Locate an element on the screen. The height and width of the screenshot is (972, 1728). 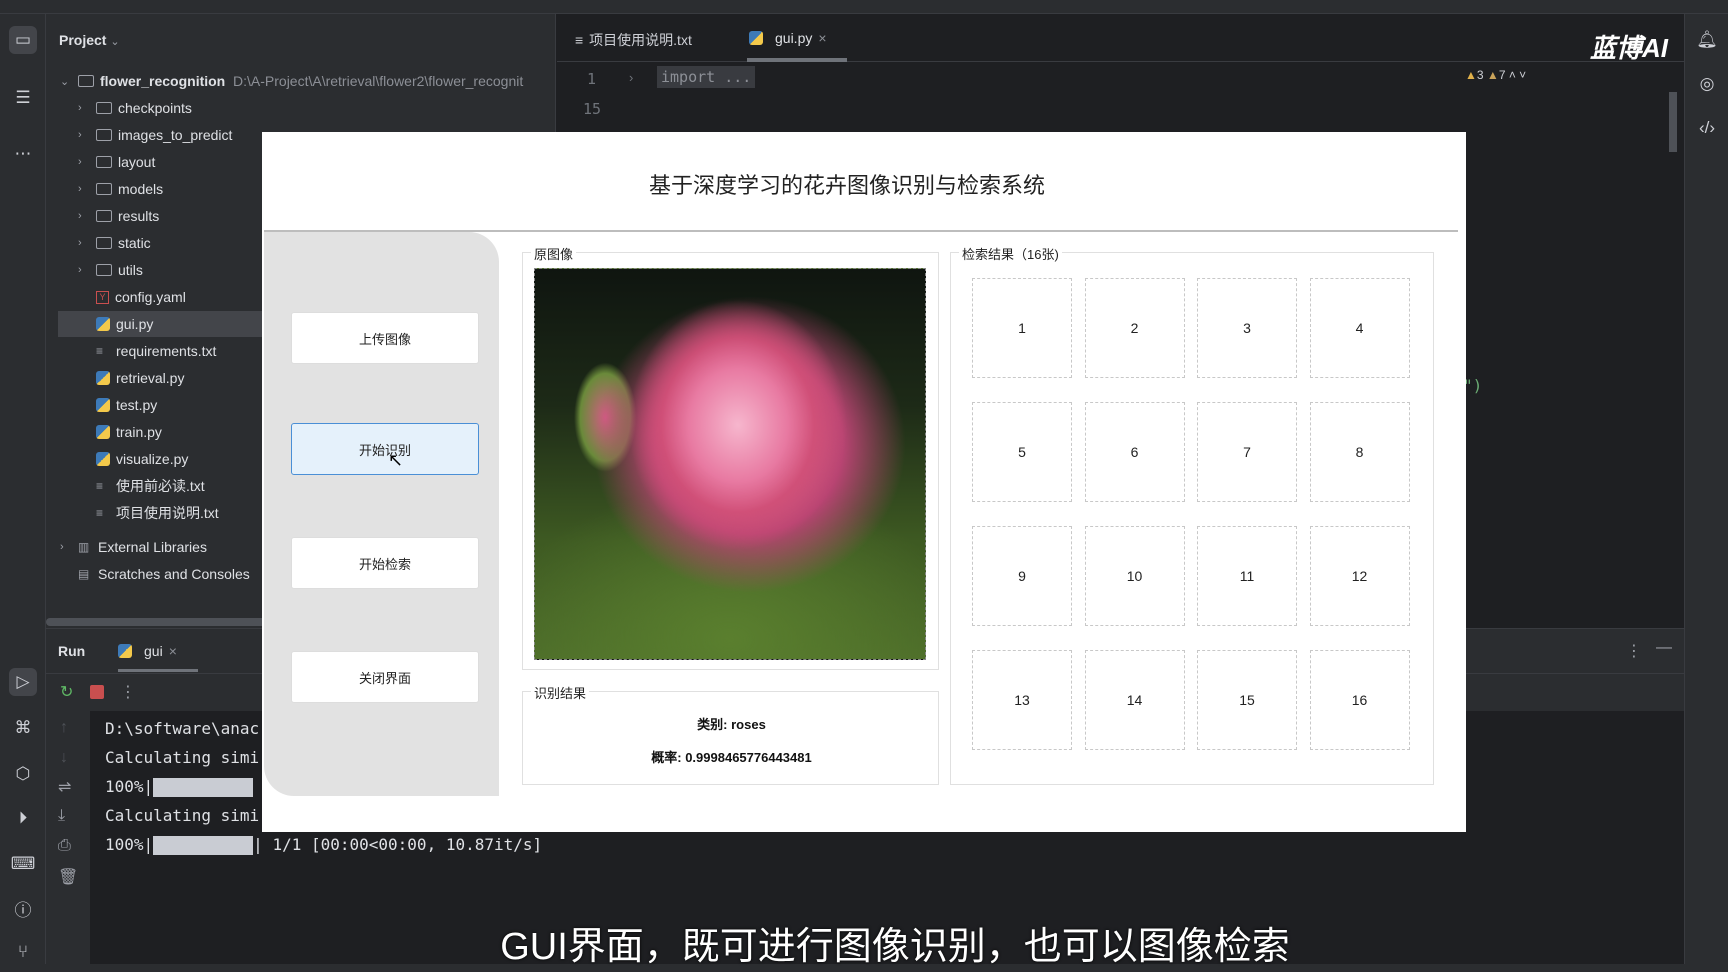
code-icon: ‹/› is located at coordinates (1707, 128).